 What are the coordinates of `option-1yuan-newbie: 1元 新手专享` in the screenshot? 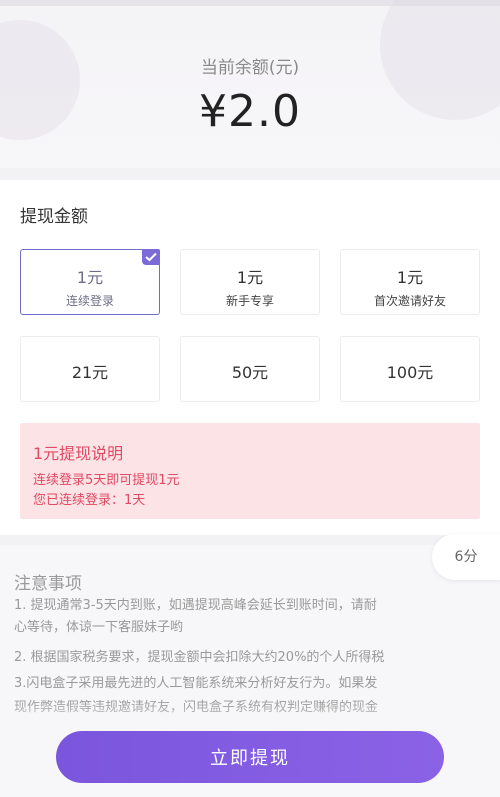 It's located at (250, 282).